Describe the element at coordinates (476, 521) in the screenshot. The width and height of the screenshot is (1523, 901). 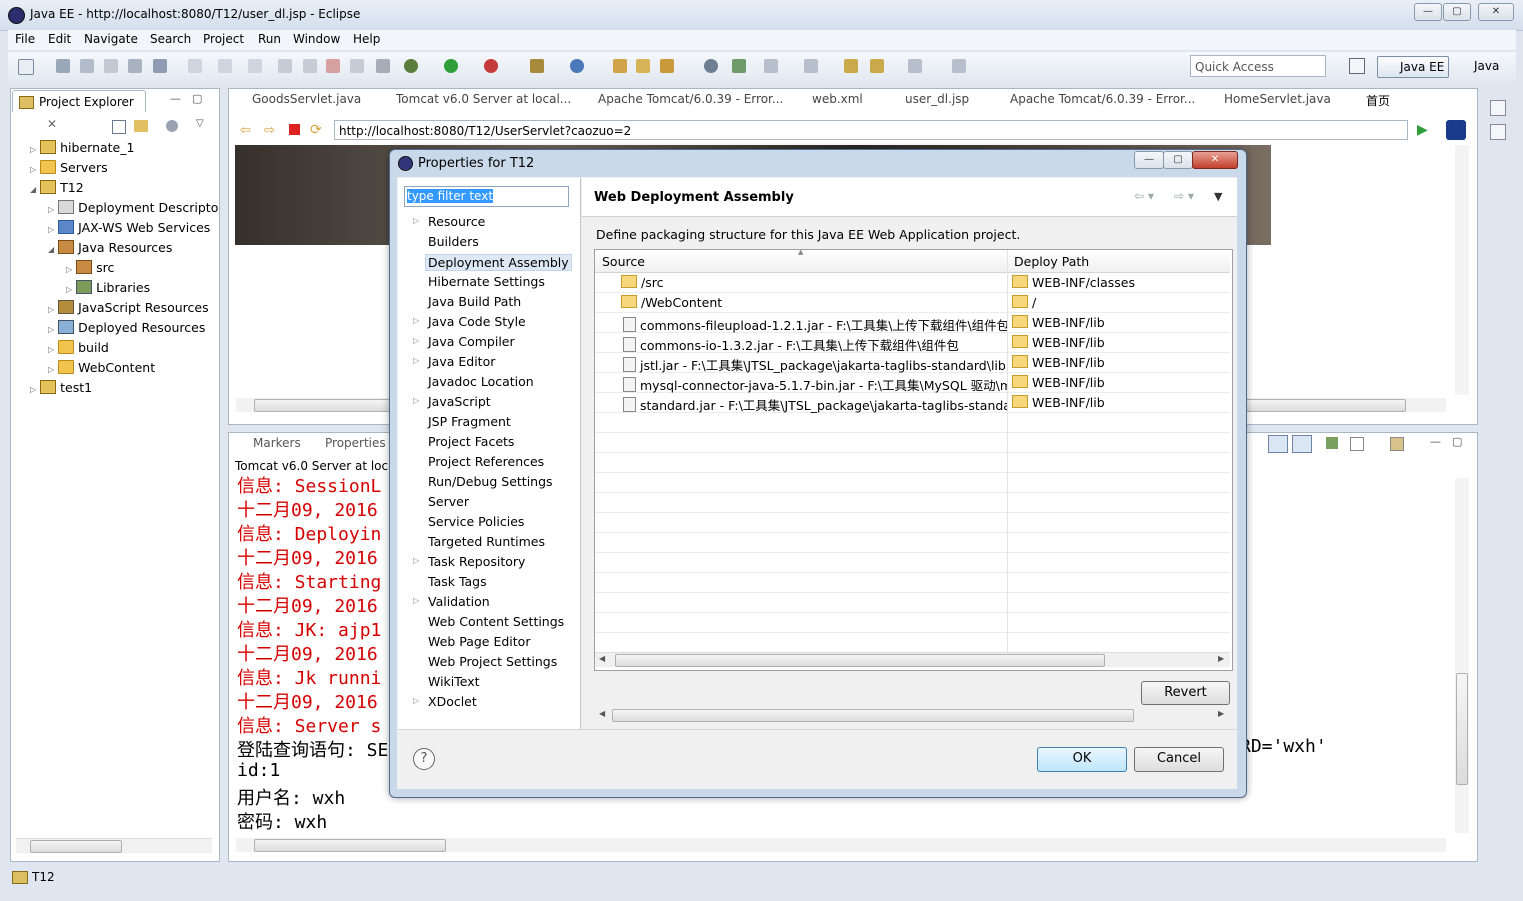
I see `nav-service-policies: Service Policies` at that location.